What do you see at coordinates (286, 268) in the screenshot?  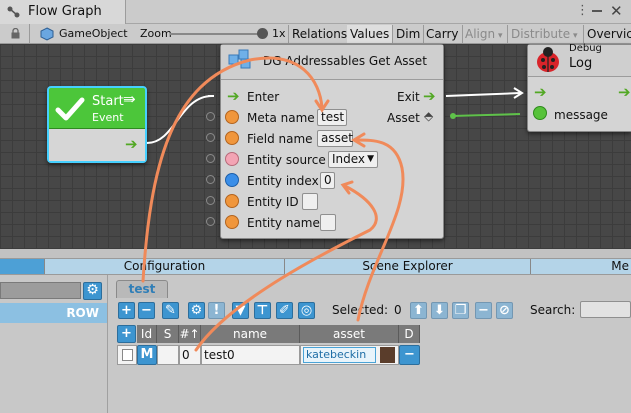 I see `annotation-arrow-index` at bounding box center [286, 268].